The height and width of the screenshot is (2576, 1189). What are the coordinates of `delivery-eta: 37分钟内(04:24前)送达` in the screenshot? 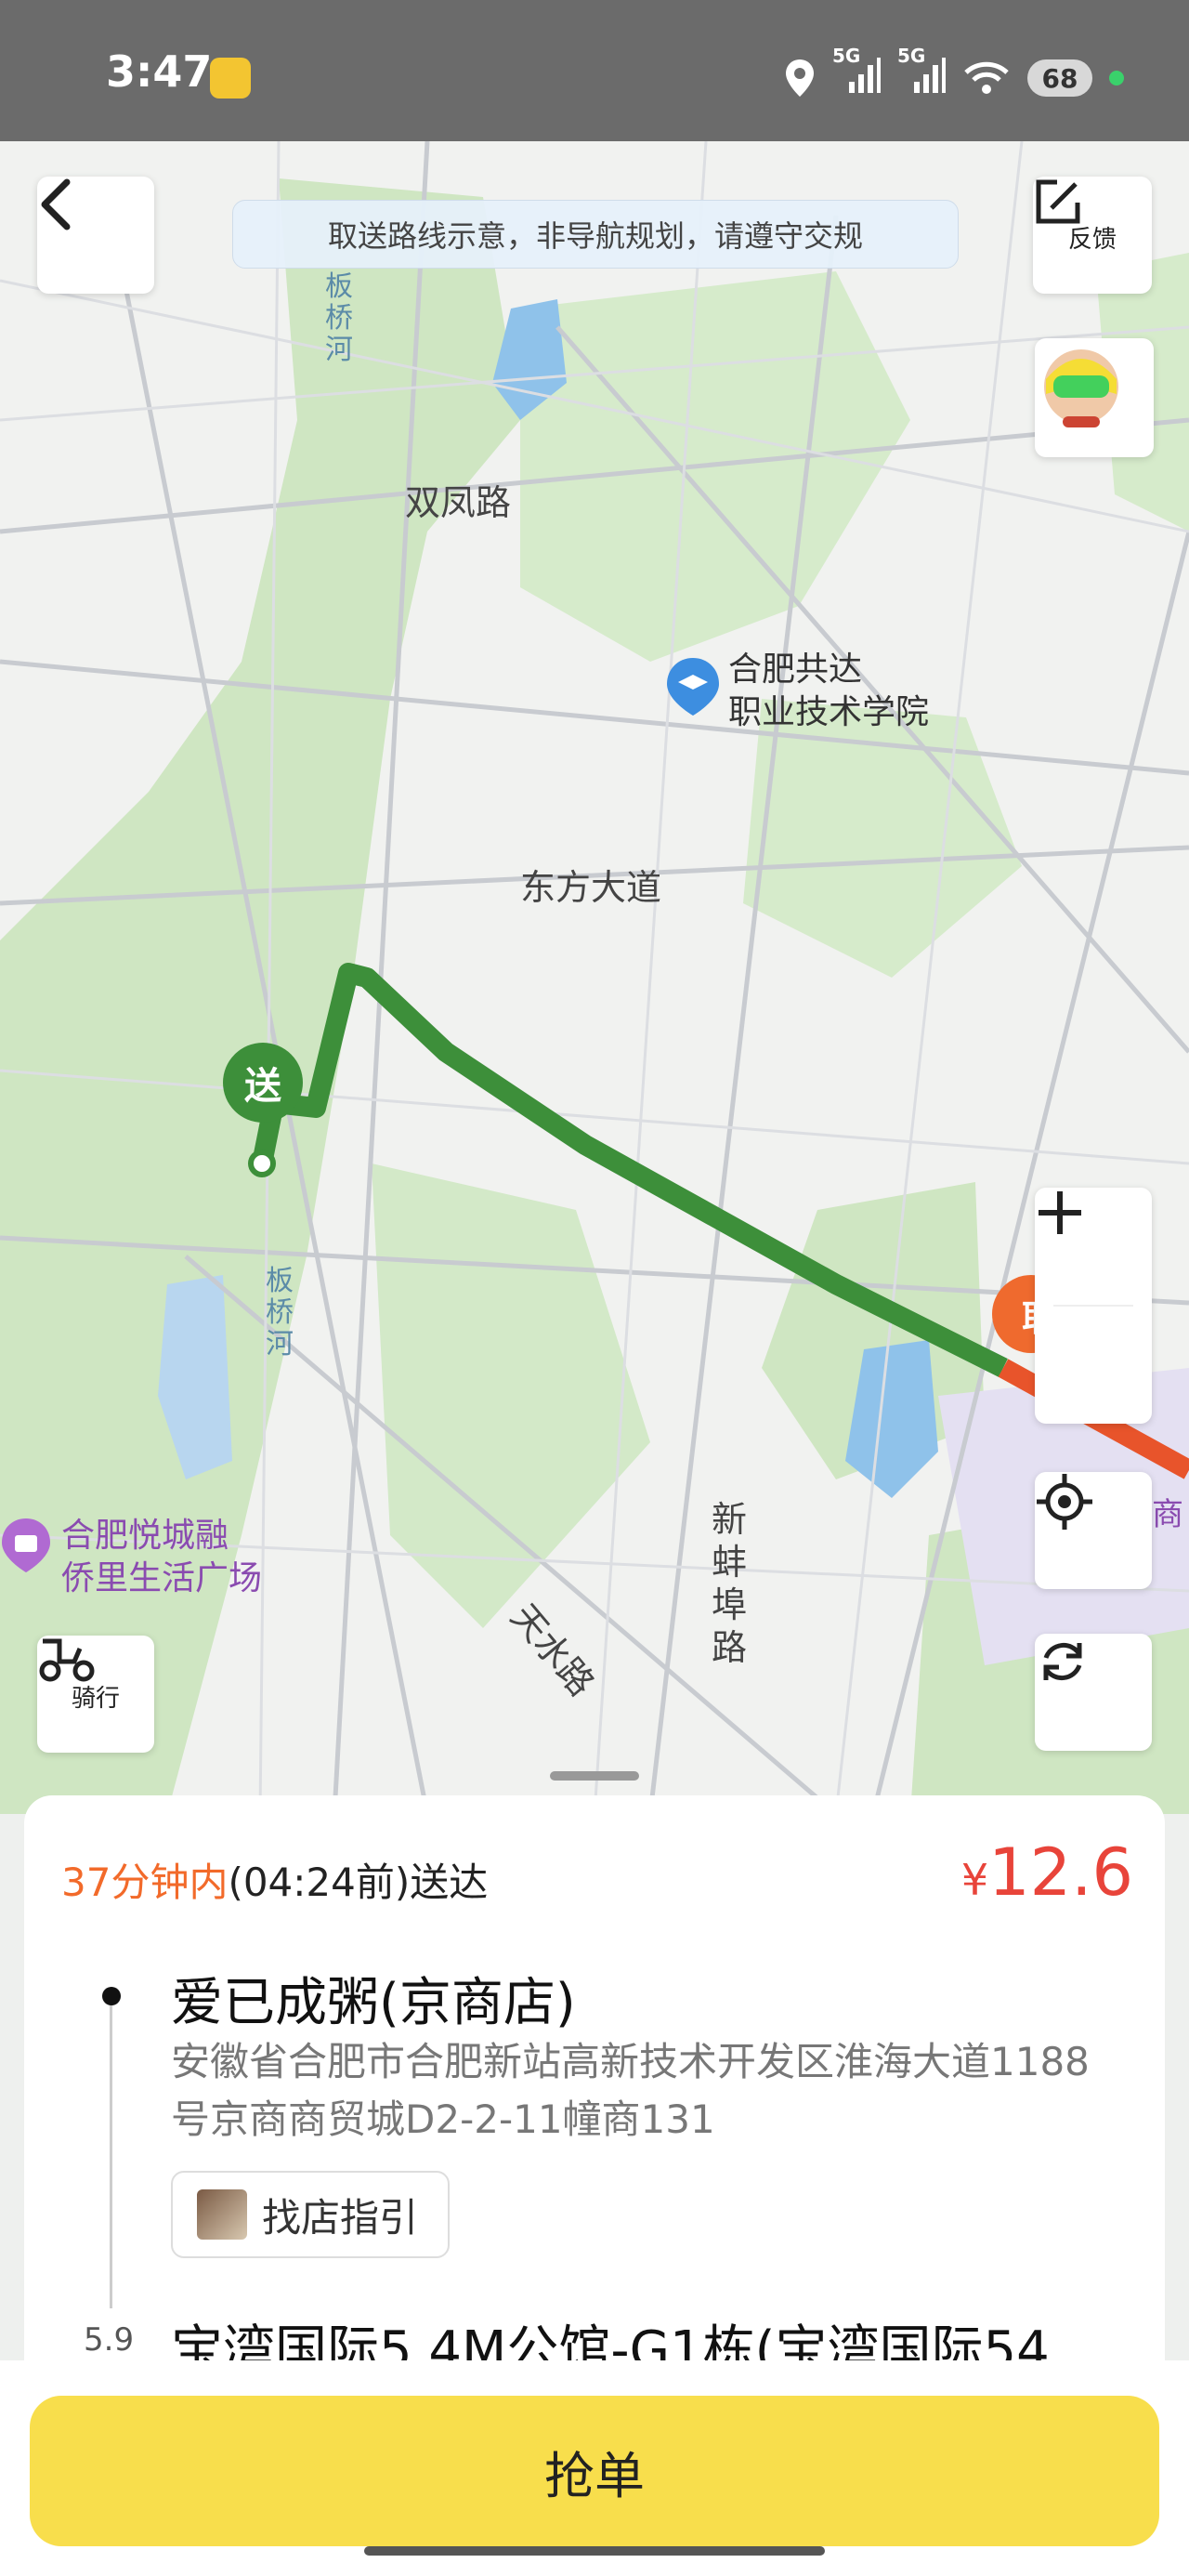 It's located at (274, 1879).